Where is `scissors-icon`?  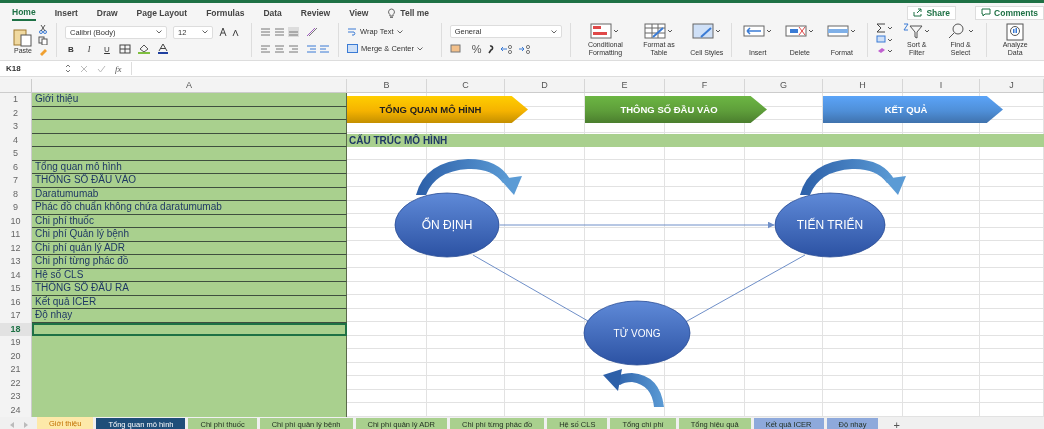
scissors-icon is located at coordinates (43, 29).